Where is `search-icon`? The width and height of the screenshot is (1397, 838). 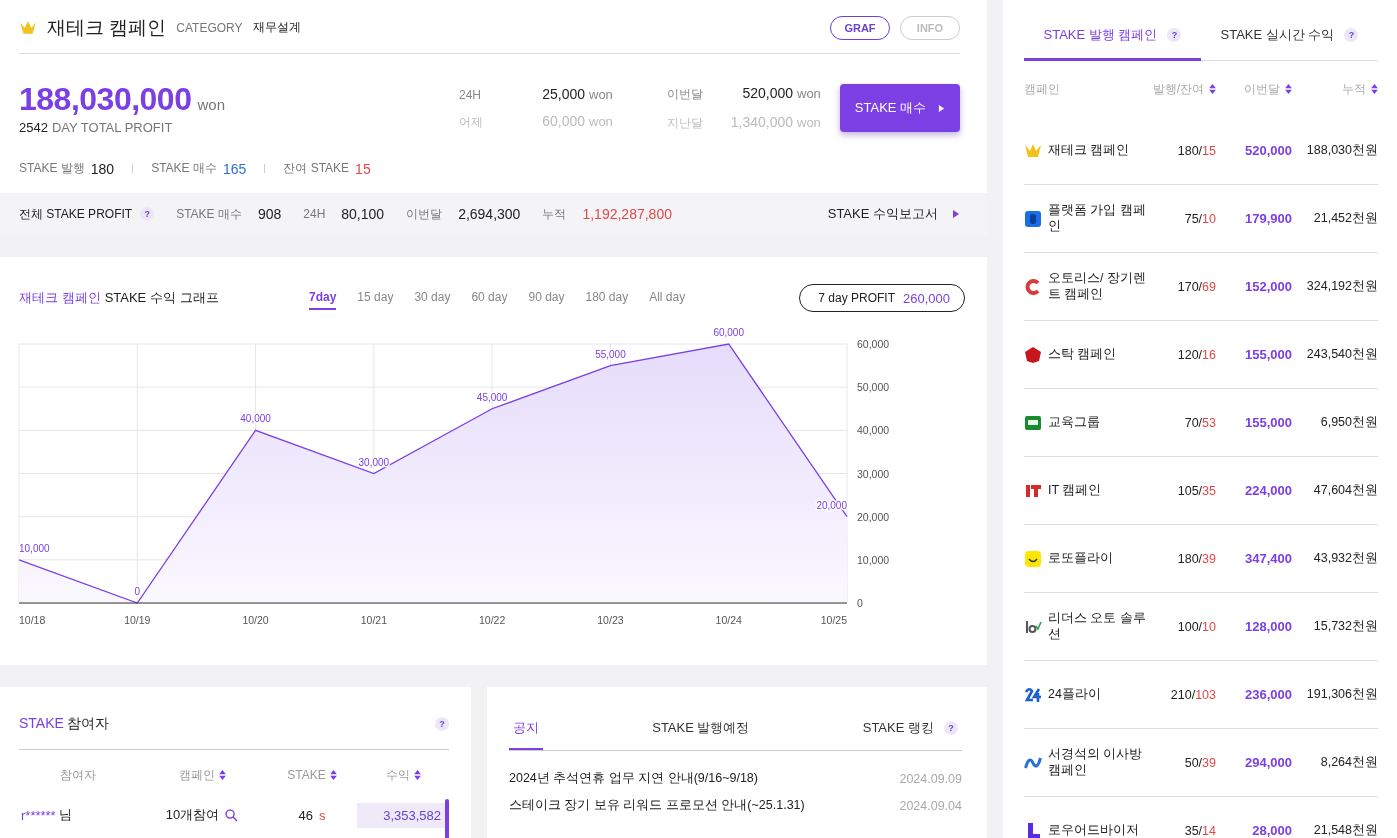
search-icon is located at coordinates (232, 815).